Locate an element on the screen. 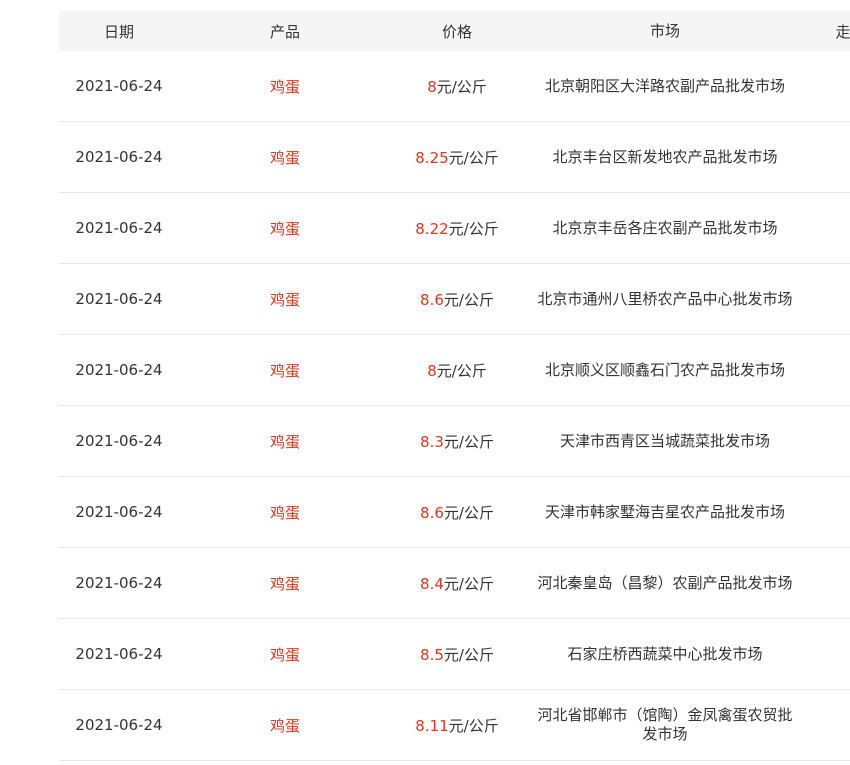 This screenshot has height=765, width=850. price-value: 8.25 is located at coordinates (432, 157).